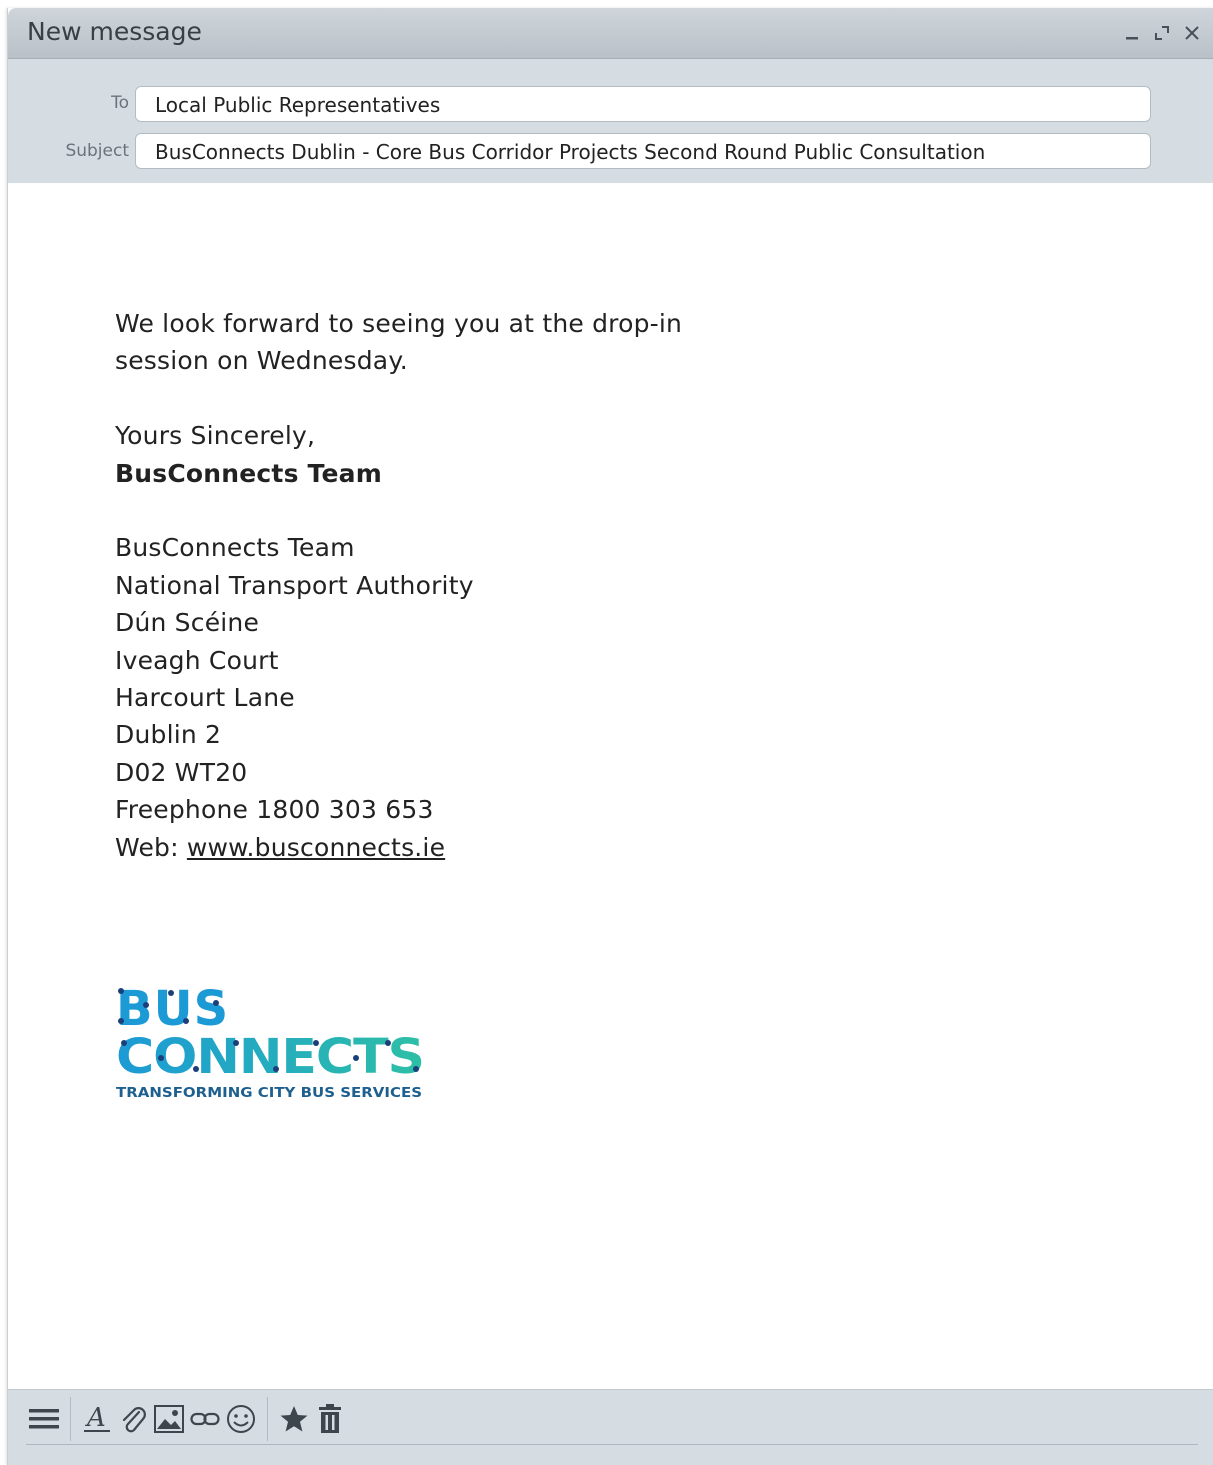 This screenshot has width=1213, height=1465. What do you see at coordinates (610, 33) in the screenshot?
I see `title-bar: New message` at bounding box center [610, 33].